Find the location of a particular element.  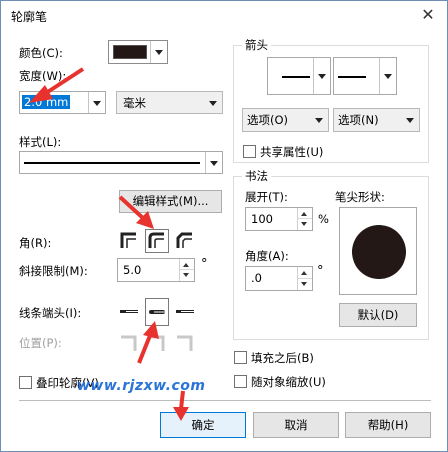

help-button: 帮助(H) is located at coordinates (388, 425).